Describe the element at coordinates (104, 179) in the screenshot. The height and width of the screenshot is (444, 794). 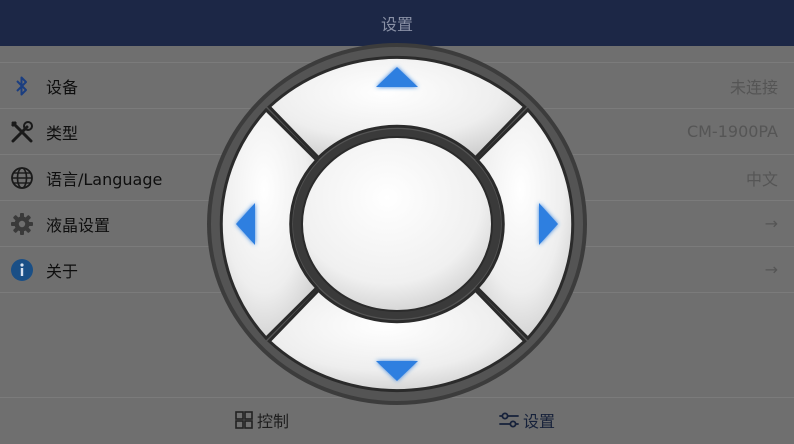
I see `settings-item-label: 语言/Language` at that location.